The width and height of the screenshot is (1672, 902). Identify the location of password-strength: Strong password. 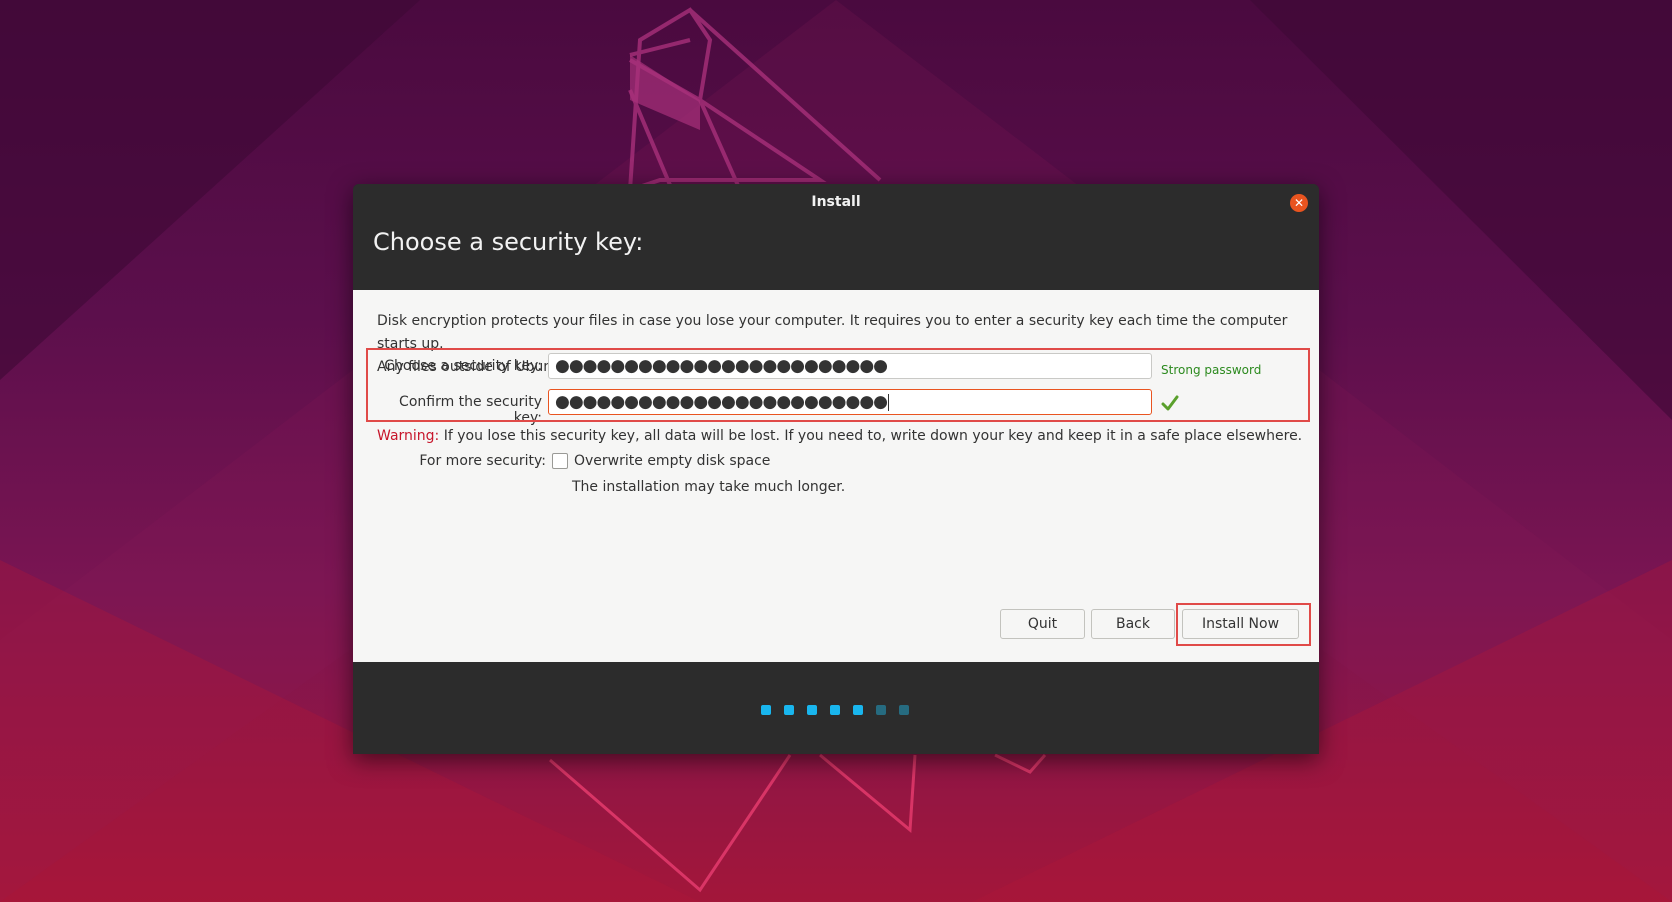
(1211, 370).